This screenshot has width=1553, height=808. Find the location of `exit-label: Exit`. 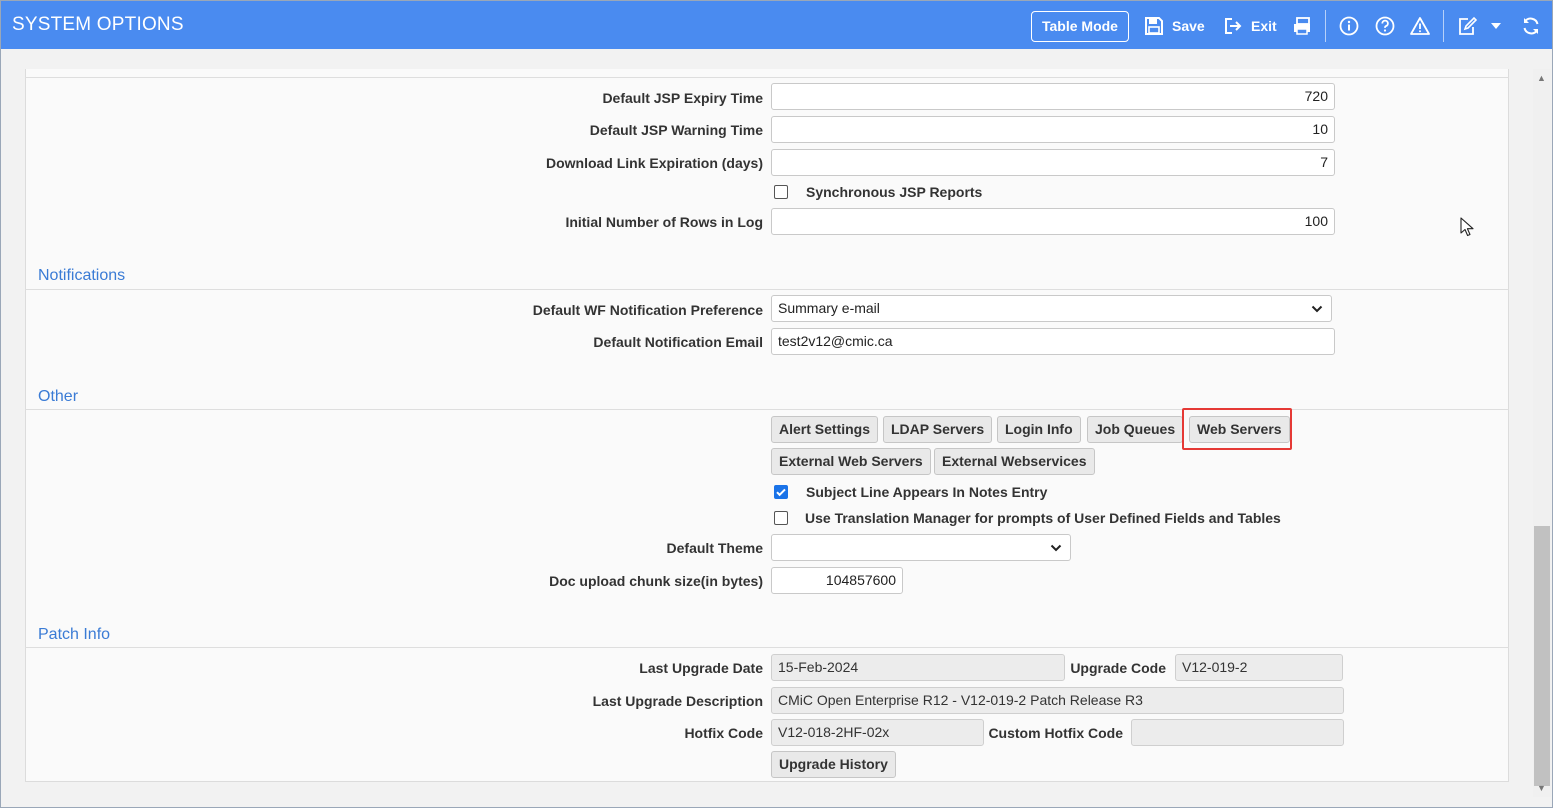

exit-label: Exit is located at coordinates (1264, 26).